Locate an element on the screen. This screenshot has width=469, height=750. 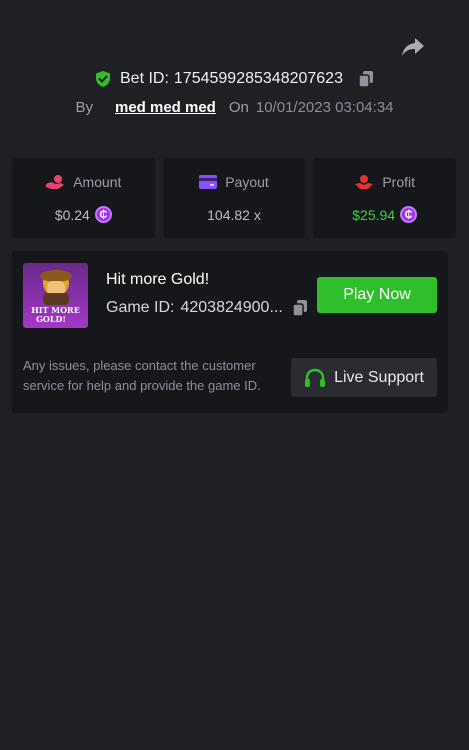
game-id-label: Game ID: is located at coordinates (140, 307).